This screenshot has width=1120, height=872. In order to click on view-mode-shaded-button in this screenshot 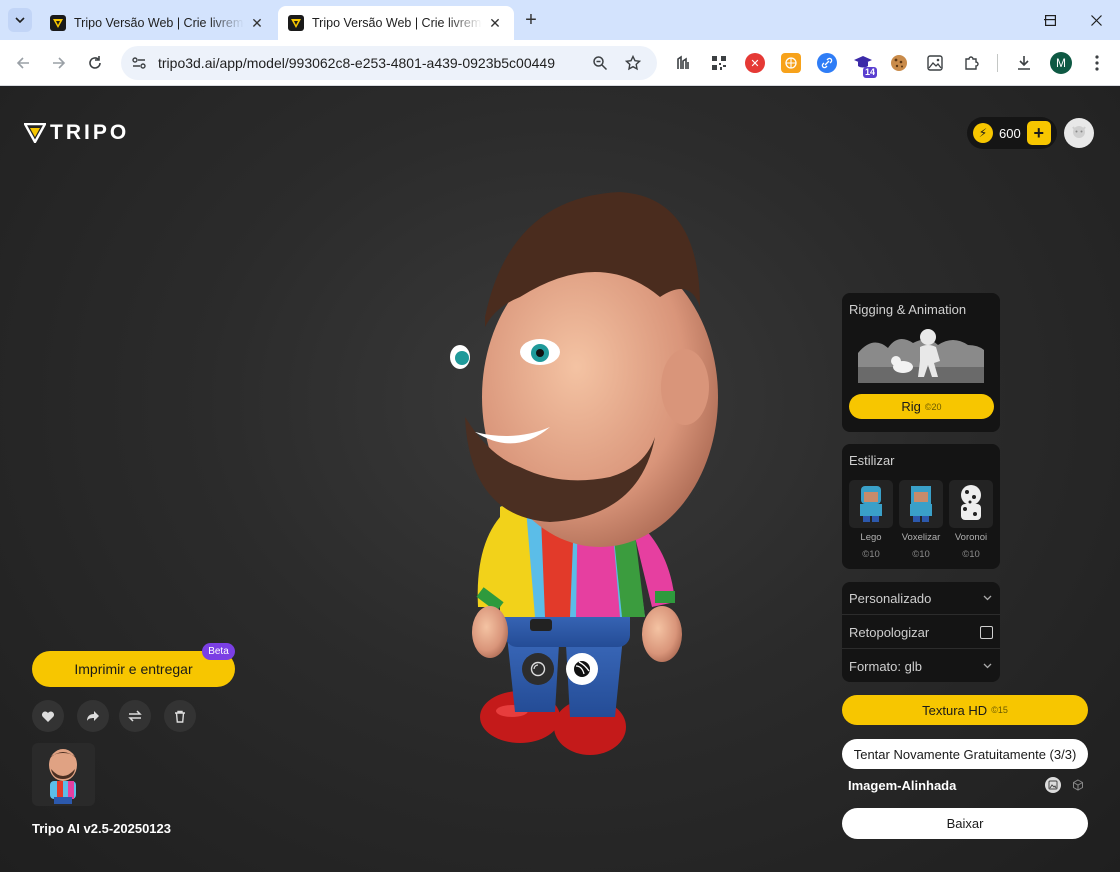, I will do `click(538, 669)`.